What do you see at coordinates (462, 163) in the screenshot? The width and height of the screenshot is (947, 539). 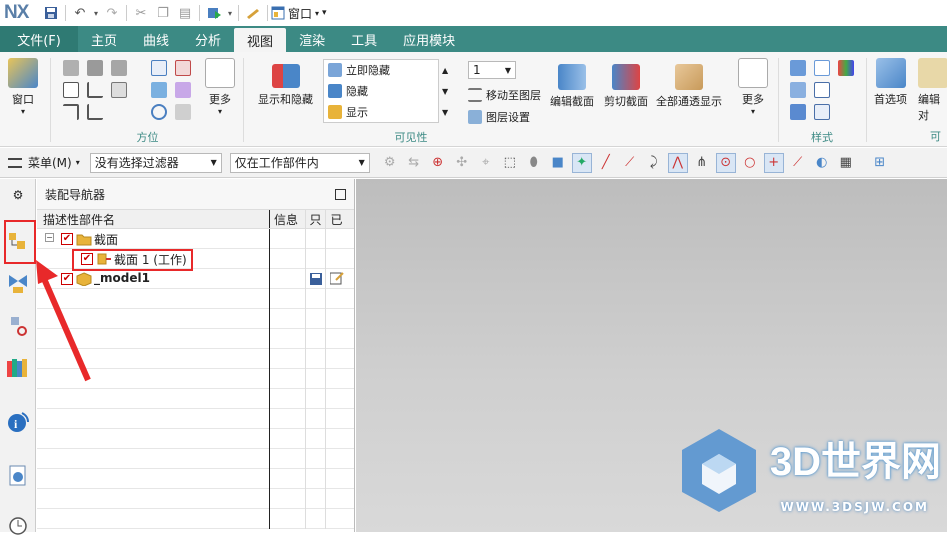 I see `select-all-icon: ✣` at bounding box center [462, 163].